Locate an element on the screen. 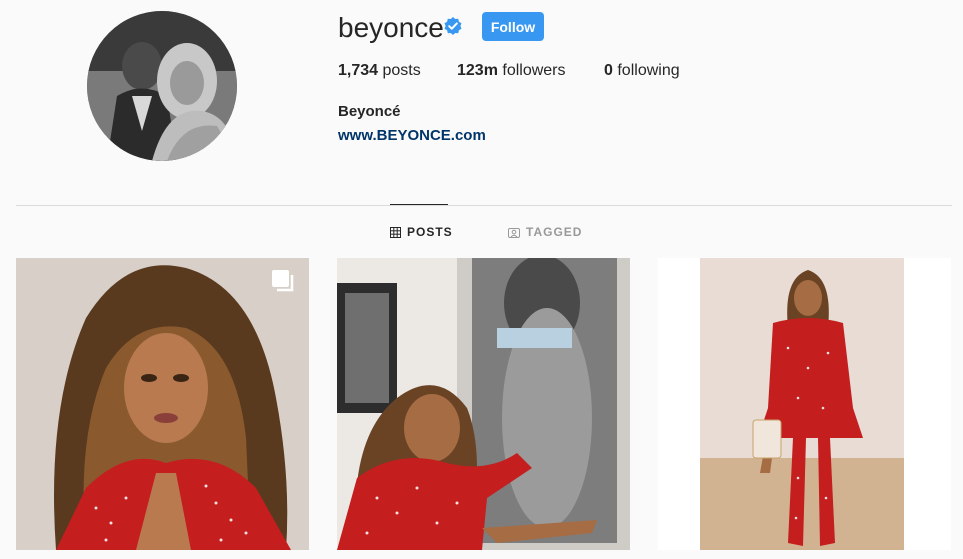 This screenshot has height=559, width=963. avatar-photo is located at coordinates (162, 86).